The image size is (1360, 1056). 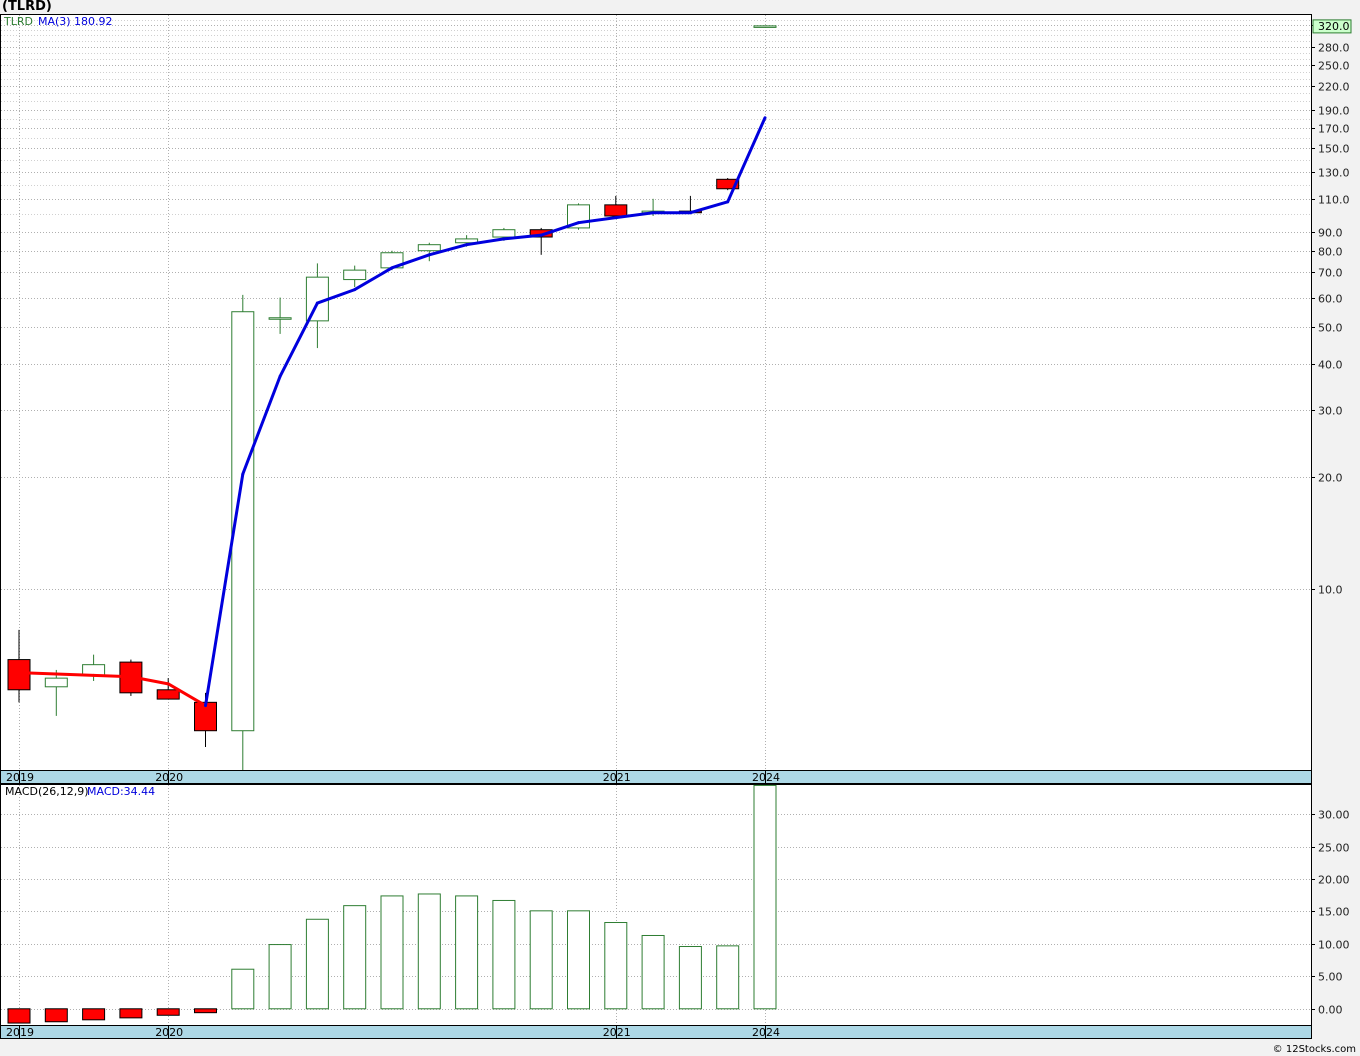 What do you see at coordinates (1330, 590) in the screenshot?
I see `price-tick-label: 10.0` at bounding box center [1330, 590].